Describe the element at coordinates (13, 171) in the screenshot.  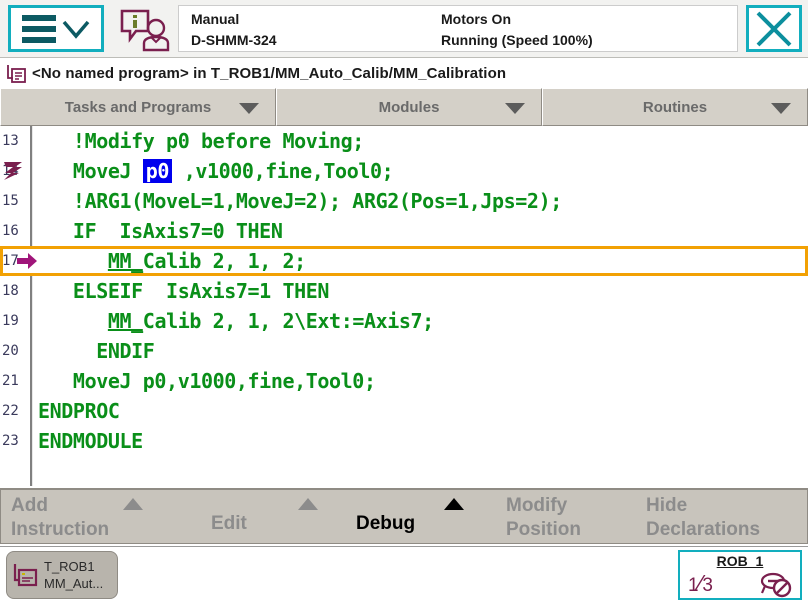
I see `program-pointer-icon` at that location.